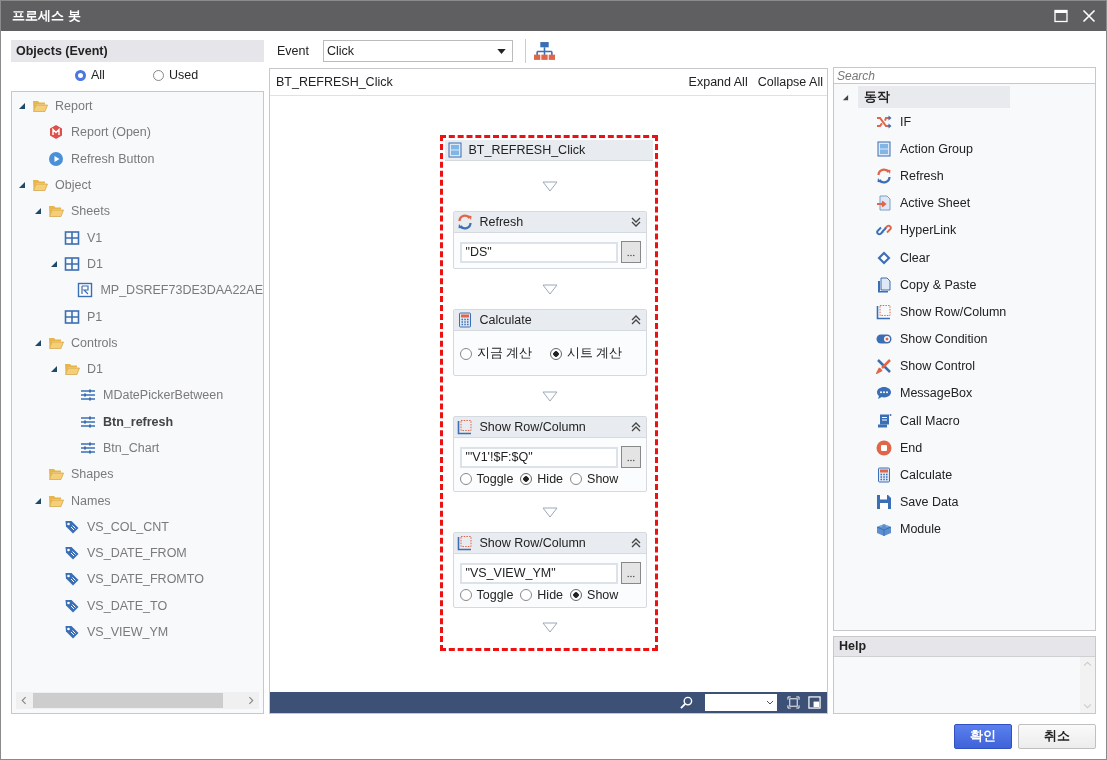  What do you see at coordinates (686, 702) in the screenshot?
I see `search-icon` at bounding box center [686, 702].